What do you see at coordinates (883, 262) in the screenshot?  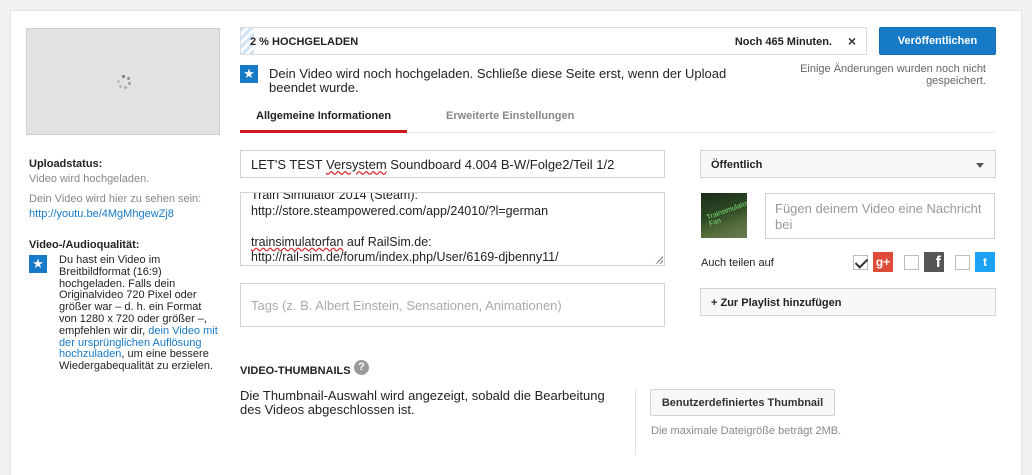 I see `googleplus-icon: g+` at bounding box center [883, 262].